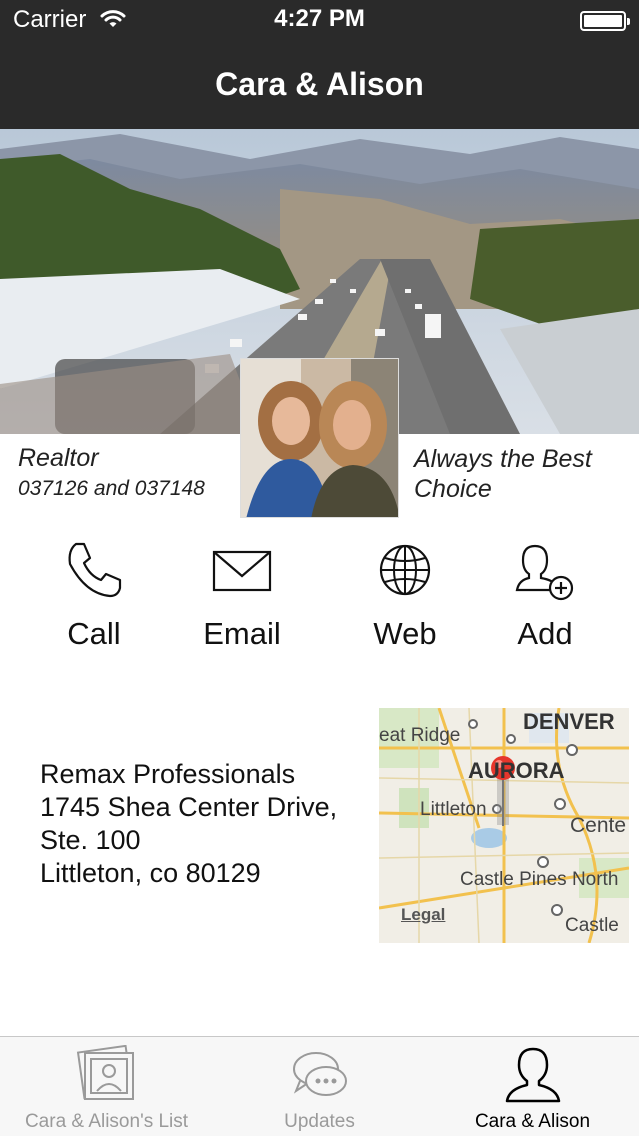 The width and height of the screenshot is (639, 1137). What do you see at coordinates (420, 735) in the screenshot?
I see `map-label-wheat-ridge: eat Ridge` at bounding box center [420, 735].